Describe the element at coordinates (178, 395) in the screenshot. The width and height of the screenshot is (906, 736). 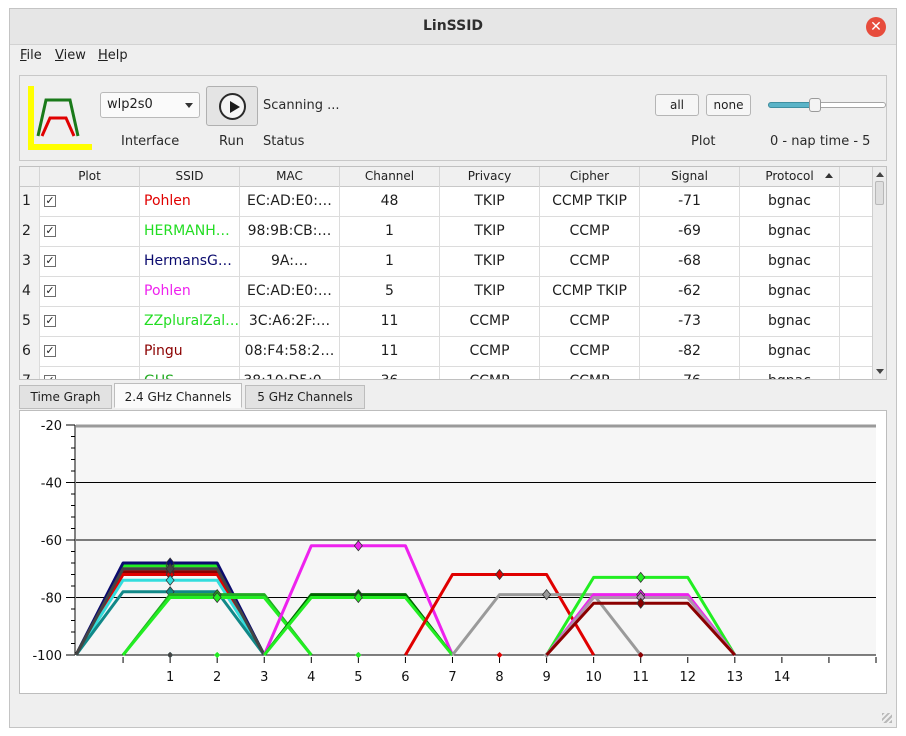
I see `tab-2-4-ghz-channels: 2.4 GHz Channels` at that location.